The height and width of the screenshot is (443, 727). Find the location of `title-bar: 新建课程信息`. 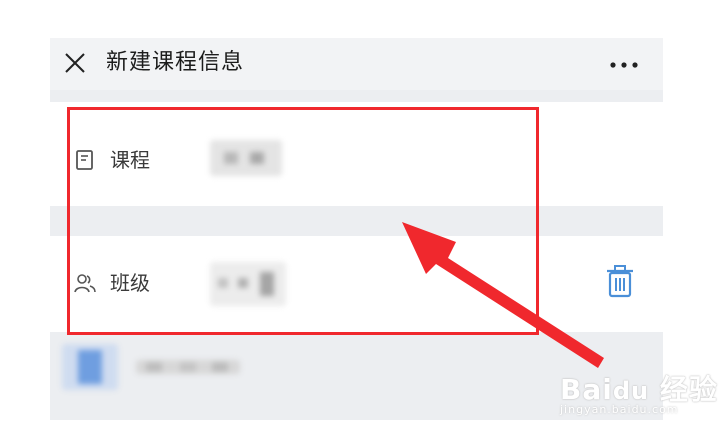

title-bar: 新建课程信息 is located at coordinates (356, 64).